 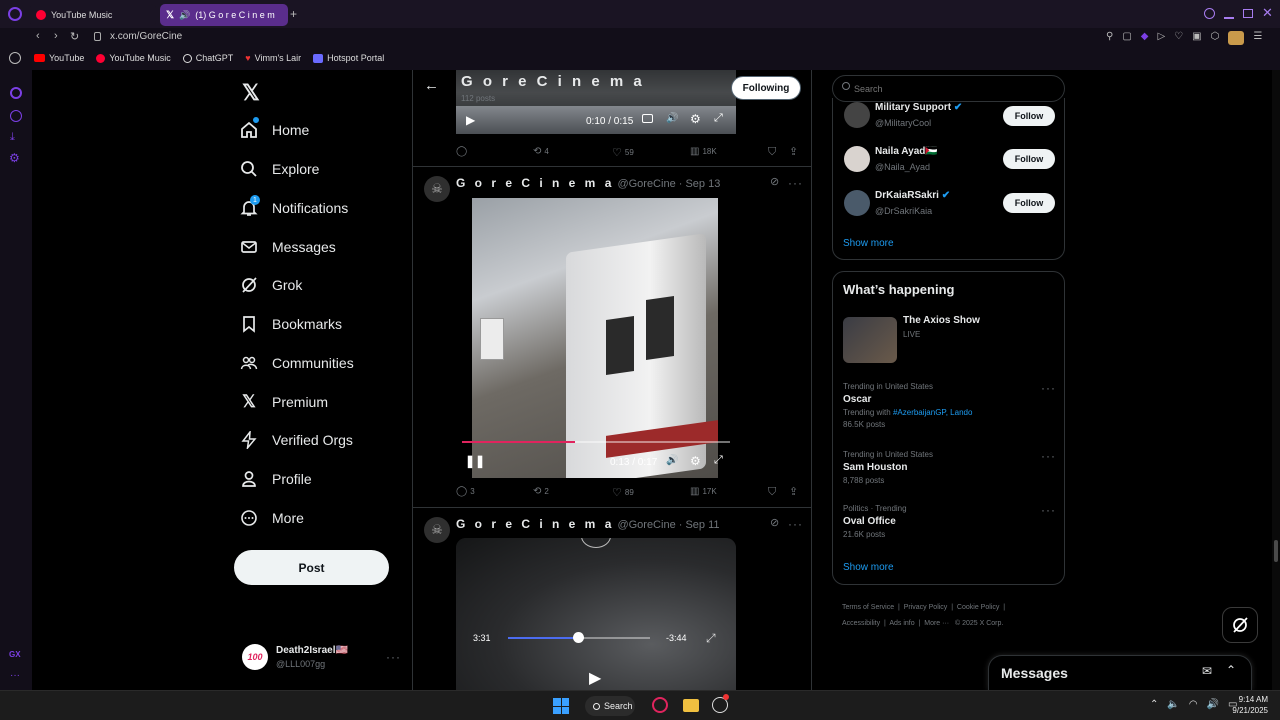 What do you see at coordinates (56, 36) in the screenshot?
I see `forward-icon: ›` at bounding box center [56, 36].